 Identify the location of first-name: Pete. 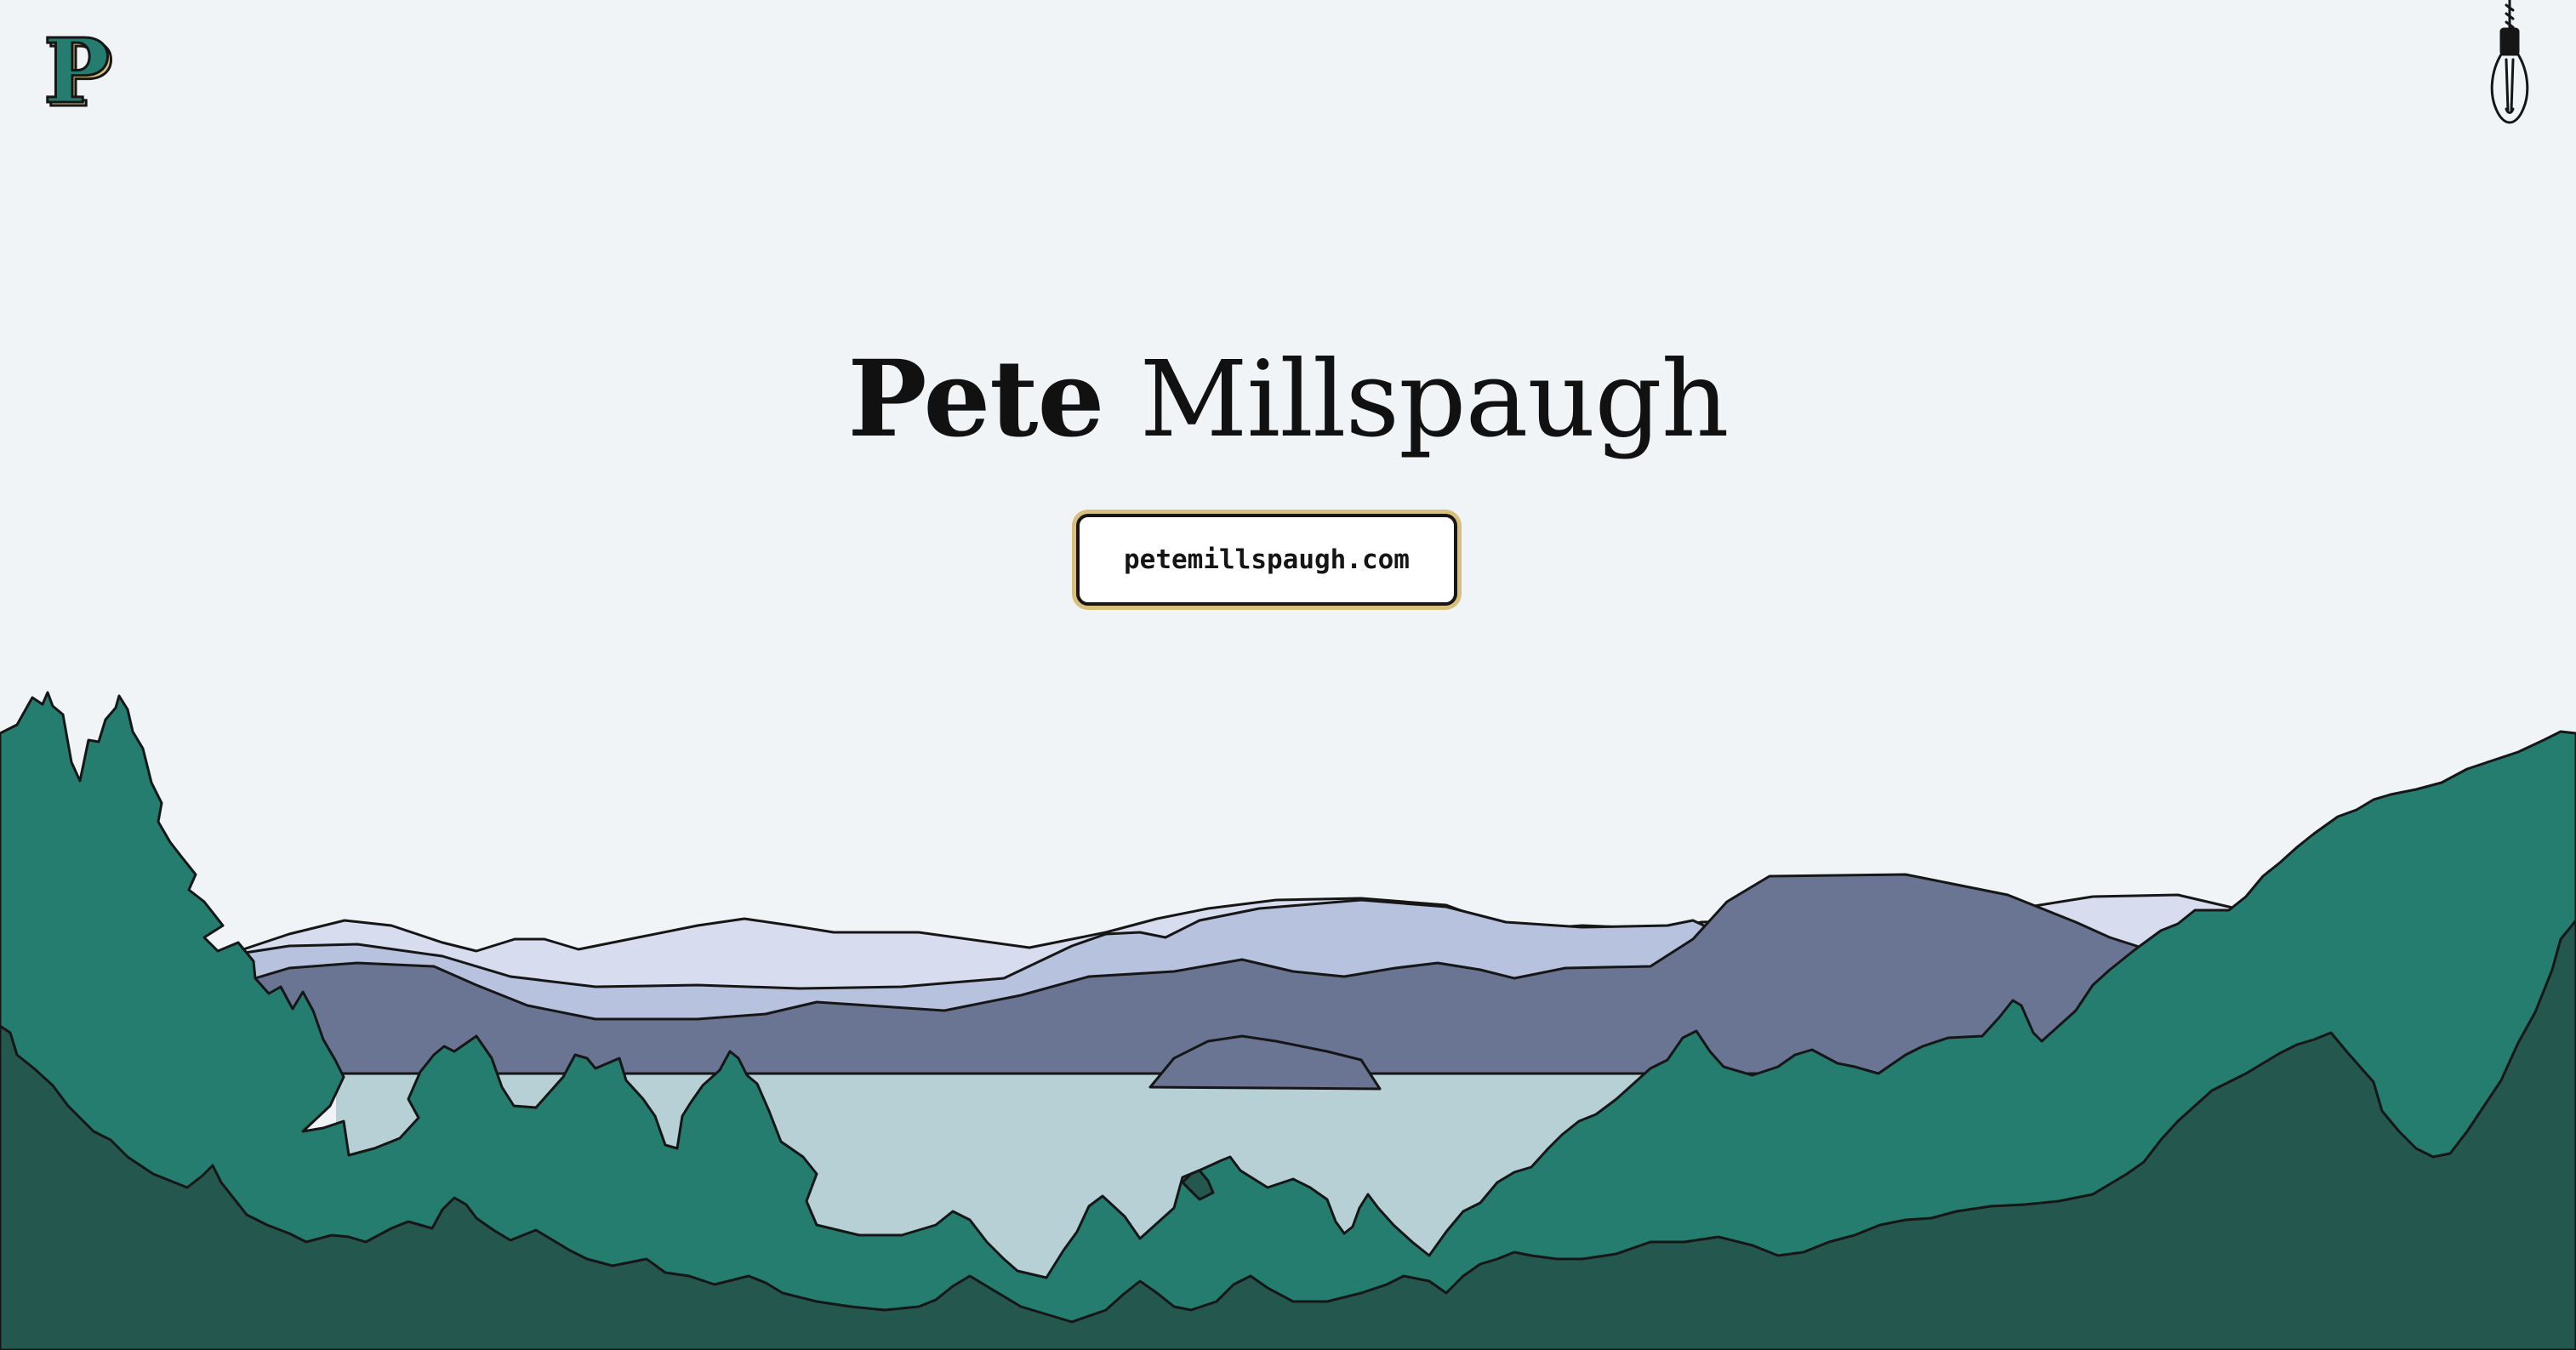
(976, 399).